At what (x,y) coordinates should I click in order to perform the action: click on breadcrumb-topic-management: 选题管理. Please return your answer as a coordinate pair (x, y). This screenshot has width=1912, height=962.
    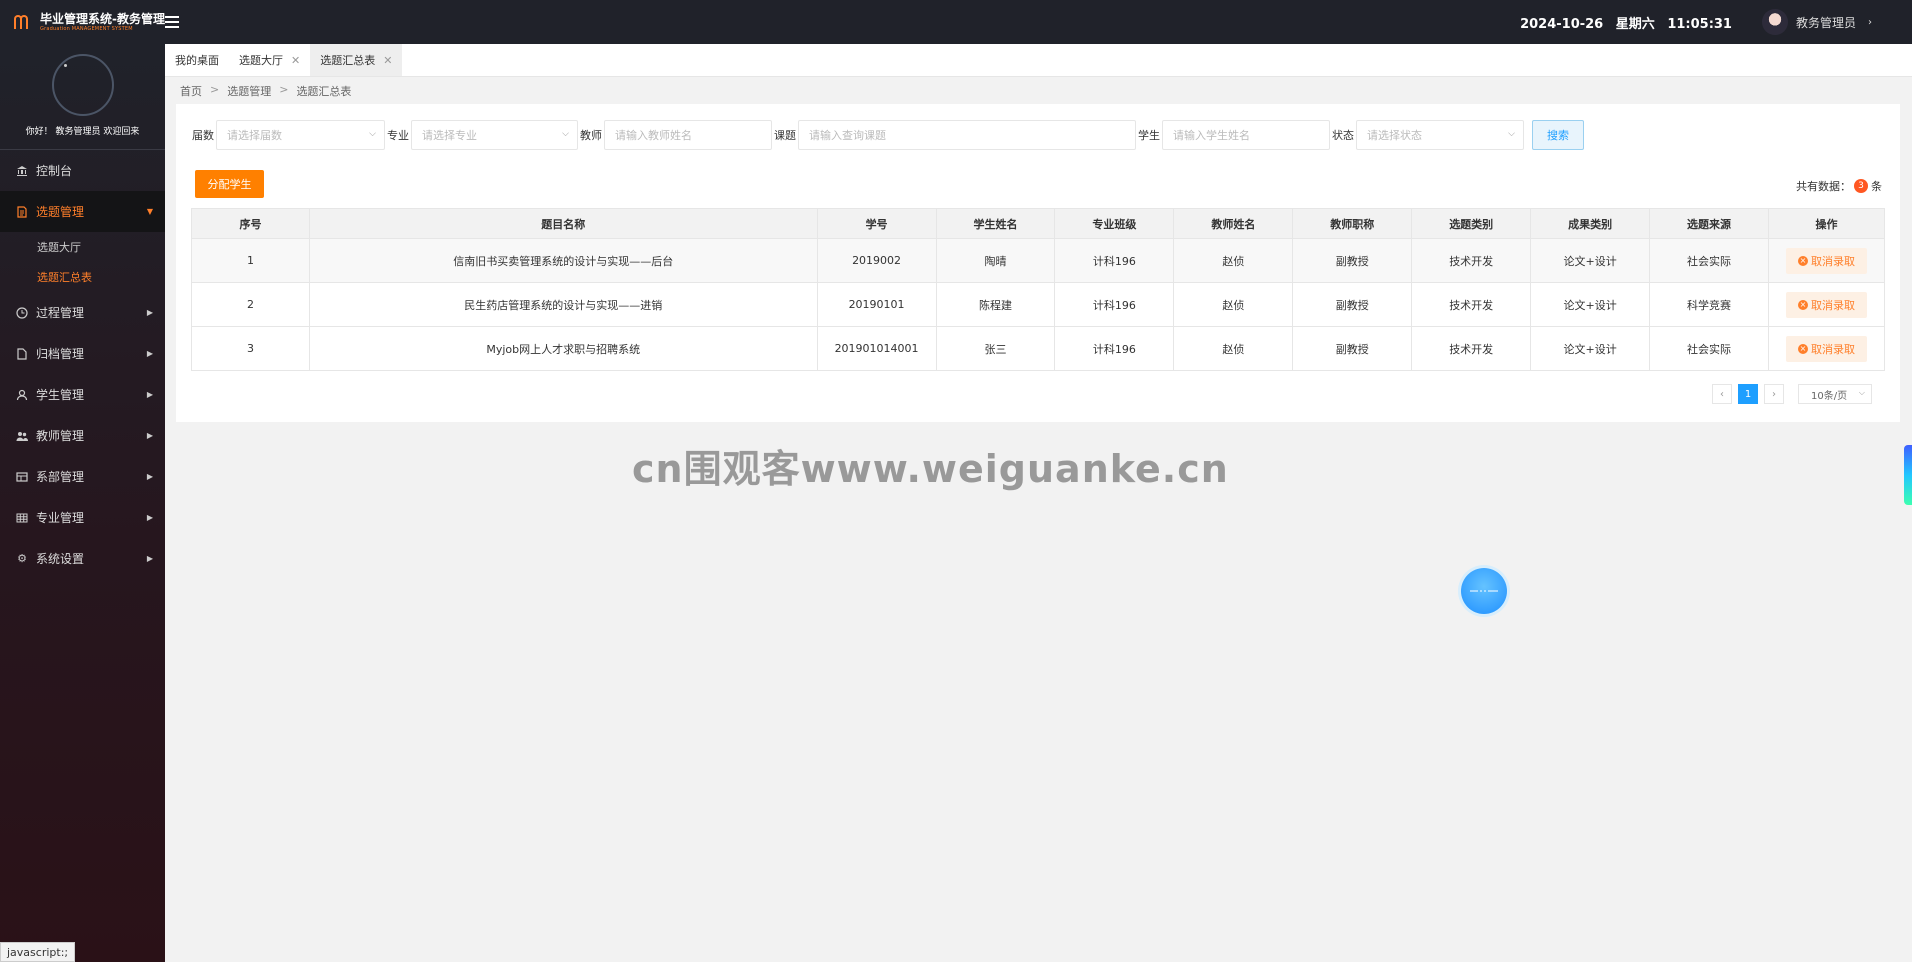
    Looking at the image, I should click on (249, 91).